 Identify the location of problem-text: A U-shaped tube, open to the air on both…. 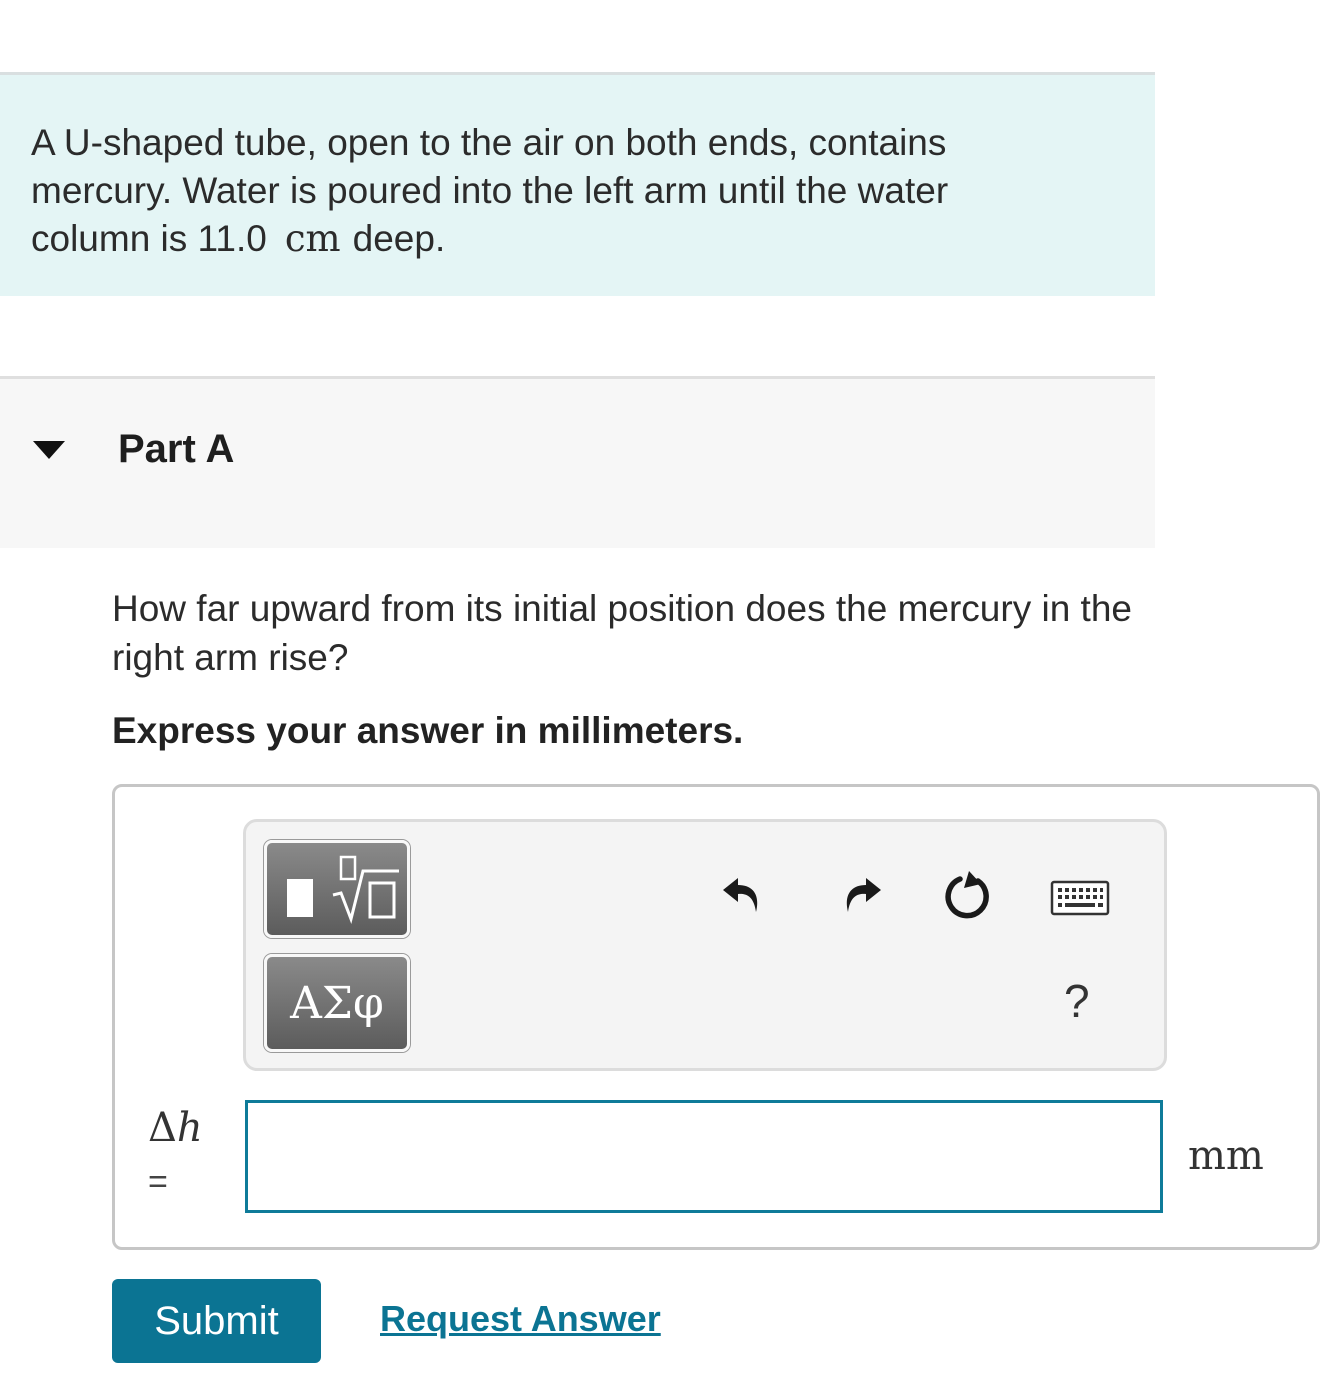
(531, 191).